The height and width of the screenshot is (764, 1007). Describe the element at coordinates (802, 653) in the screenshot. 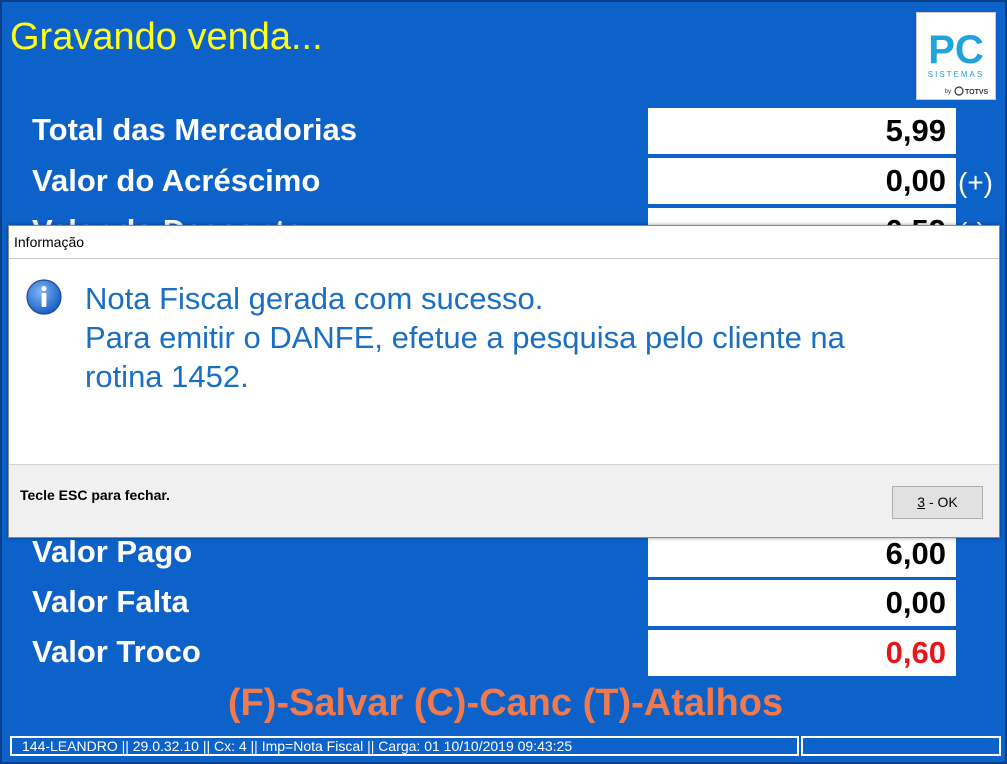

I see `valor-troco-value: 0,60` at that location.